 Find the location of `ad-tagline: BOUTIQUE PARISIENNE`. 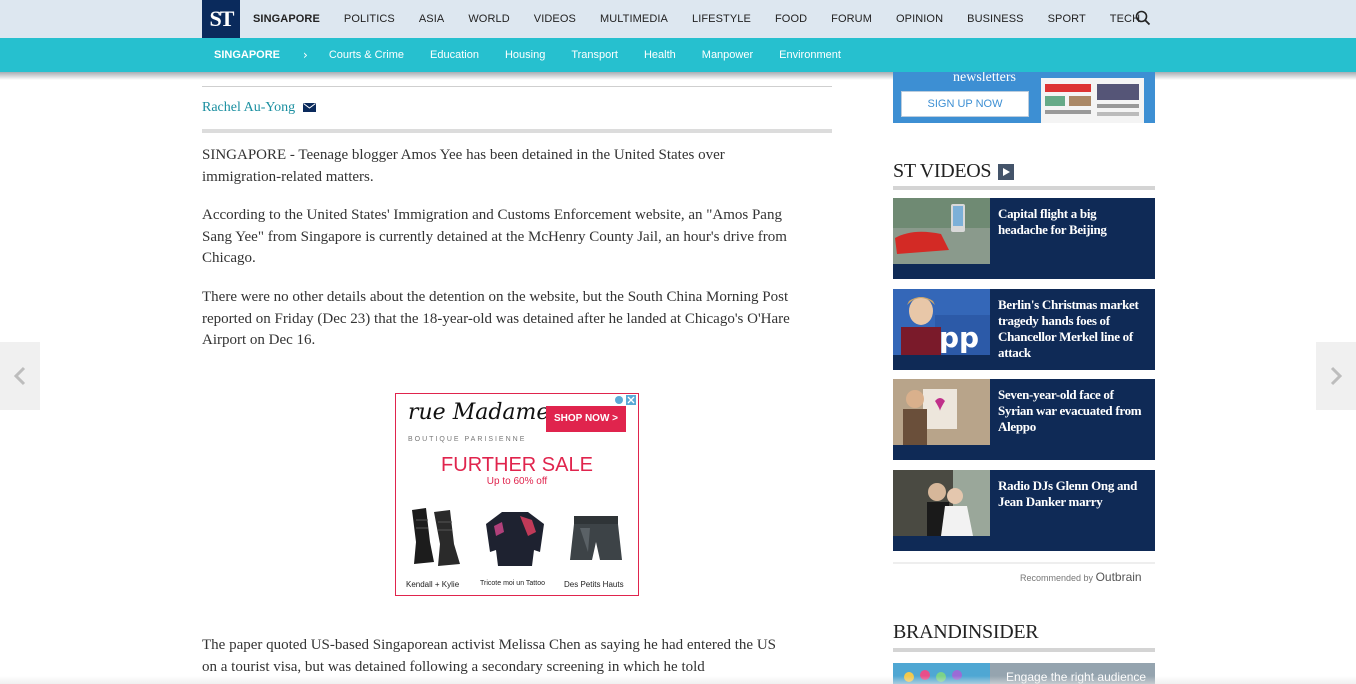

ad-tagline: BOUTIQUE PARISIENNE is located at coordinates (467, 439).